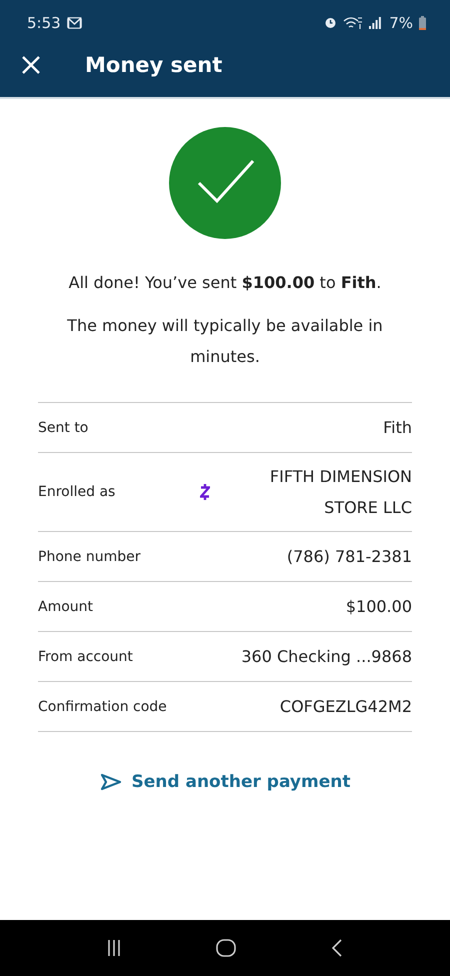 This screenshot has height=976, width=450. Describe the element at coordinates (375, 22) in the screenshot. I see `signal-icon` at that location.